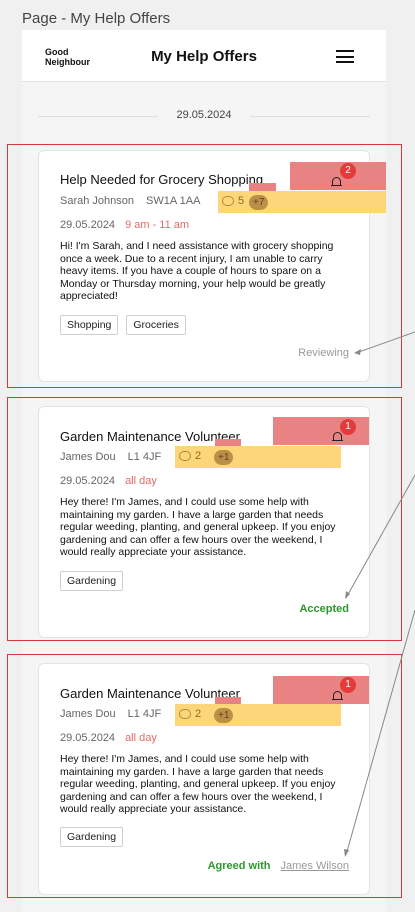 Image resolution: width=415 pixels, height=912 pixels. I want to click on annotation-arrows, so click(379, 594).